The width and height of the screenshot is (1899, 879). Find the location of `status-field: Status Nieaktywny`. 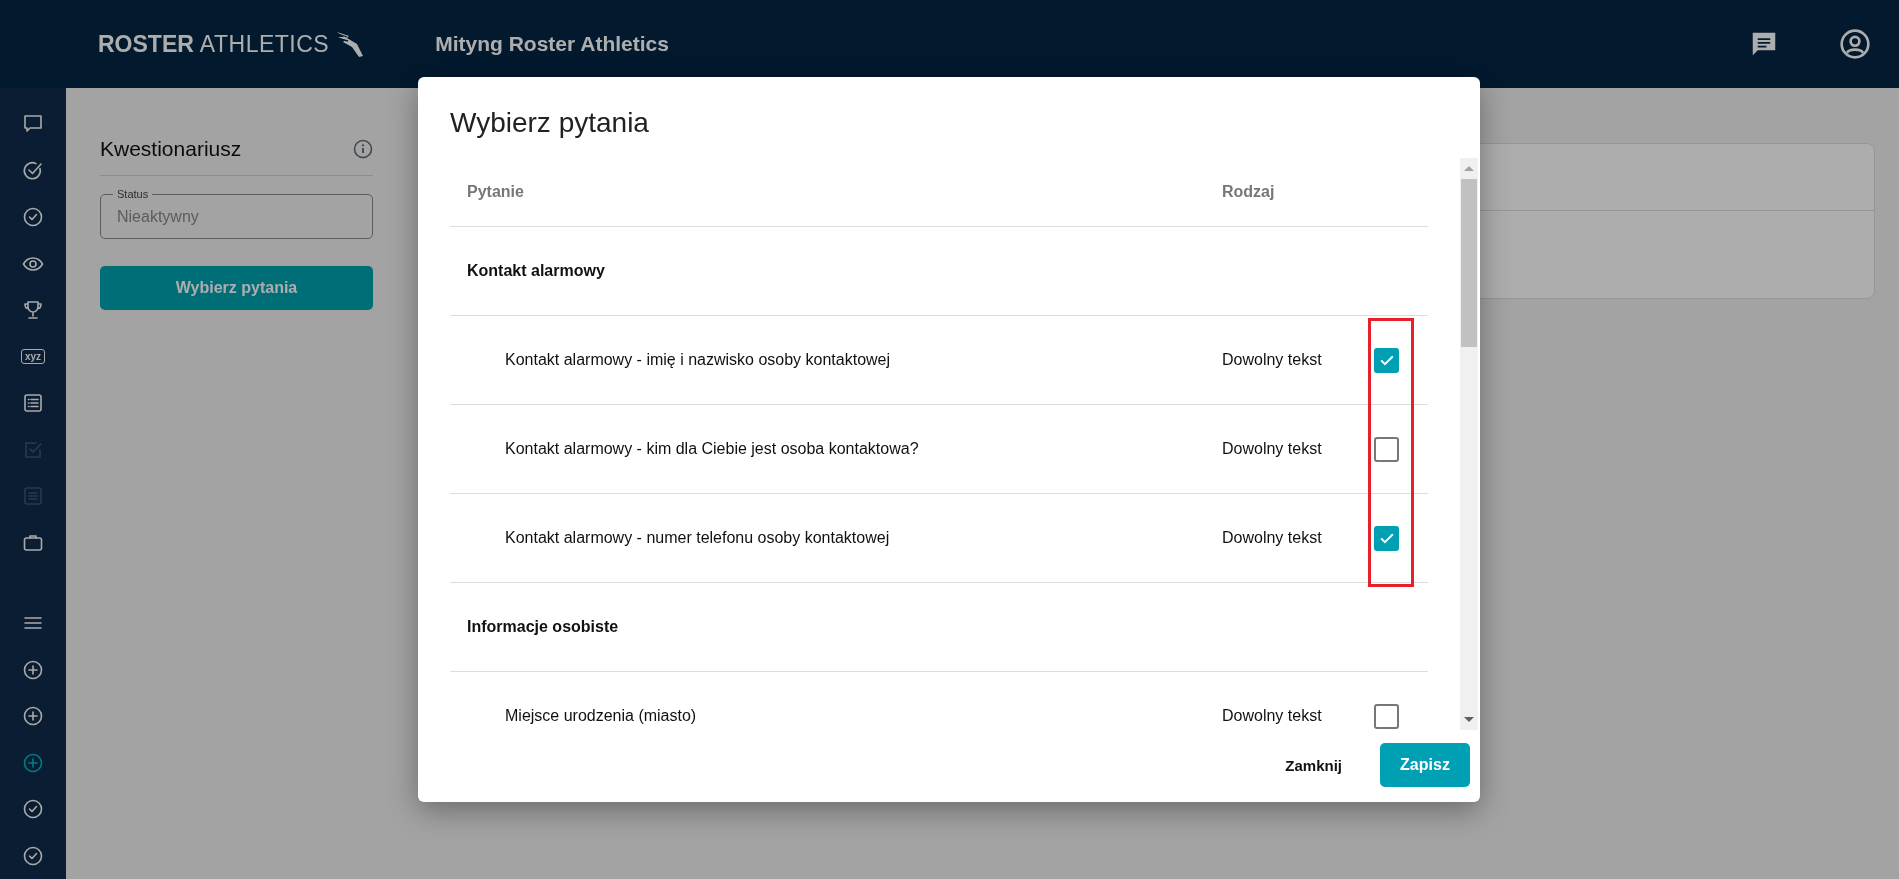

status-field: Status Nieaktywny is located at coordinates (236, 213).